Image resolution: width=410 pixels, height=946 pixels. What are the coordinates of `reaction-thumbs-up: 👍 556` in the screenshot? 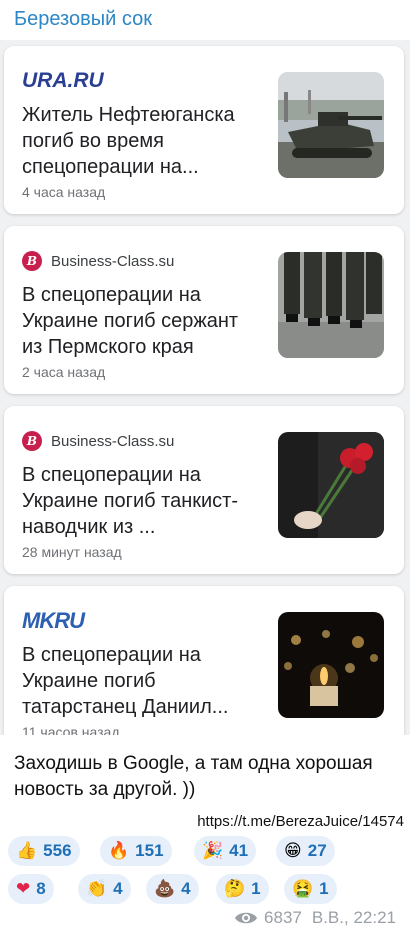 It's located at (44, 851).